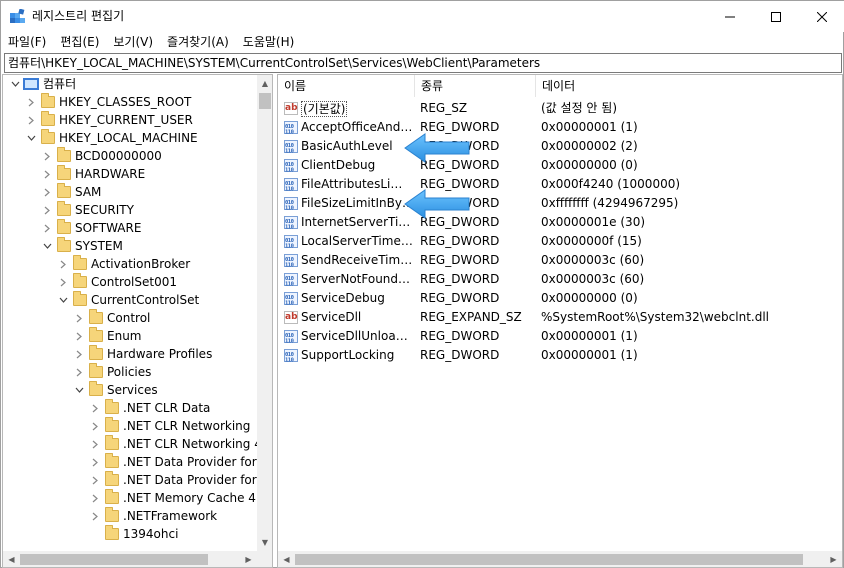 This screenshot has width=844, height=568. Describe the element at coordinates (130, 462) in the screenshot. I see `tree-item: .NET Data Provider for C` at that location.